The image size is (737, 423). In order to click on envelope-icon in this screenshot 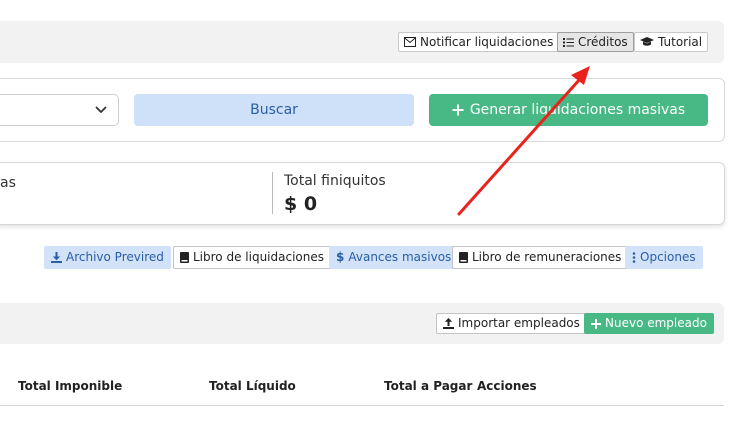, I will do `click(410, 42)`.